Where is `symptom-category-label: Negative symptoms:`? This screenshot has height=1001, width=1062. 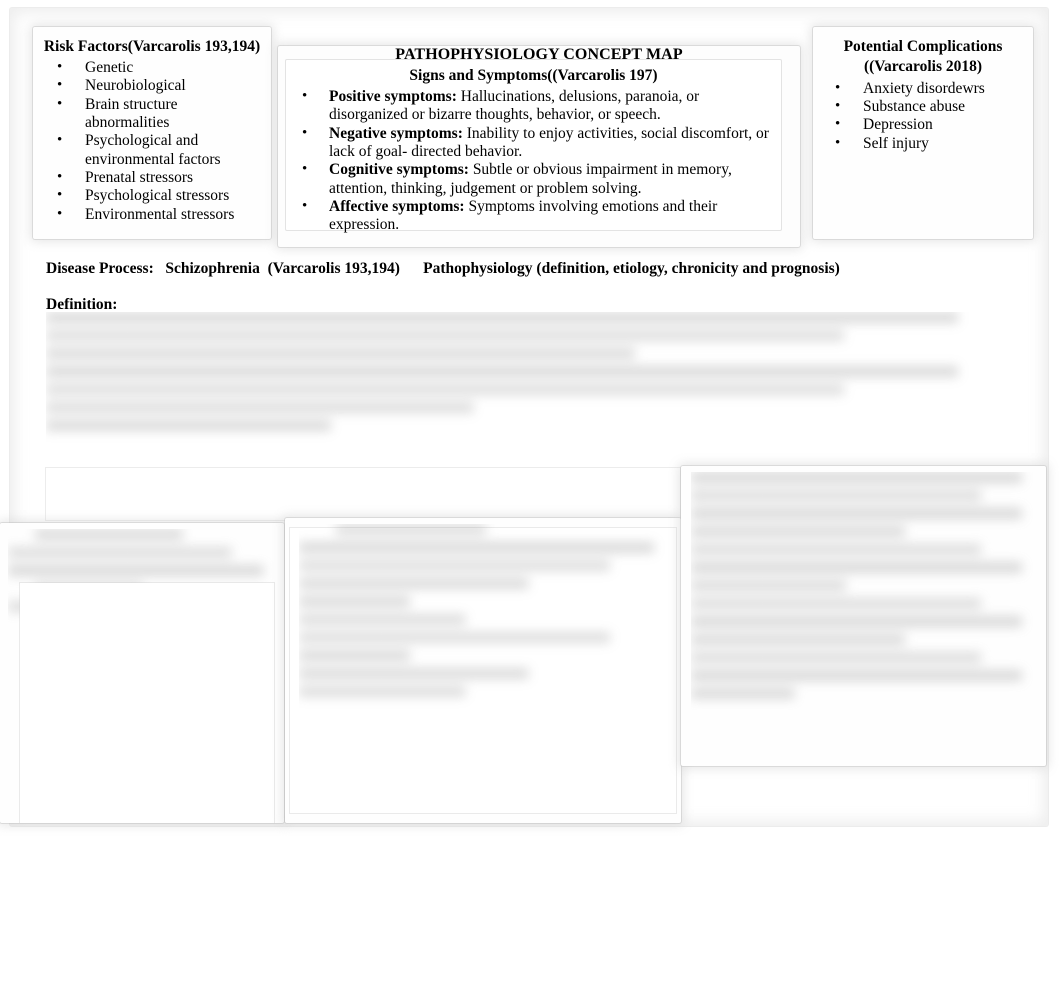 symptom-category-label: Negative symptoms: is located at coordinates (396, 133).